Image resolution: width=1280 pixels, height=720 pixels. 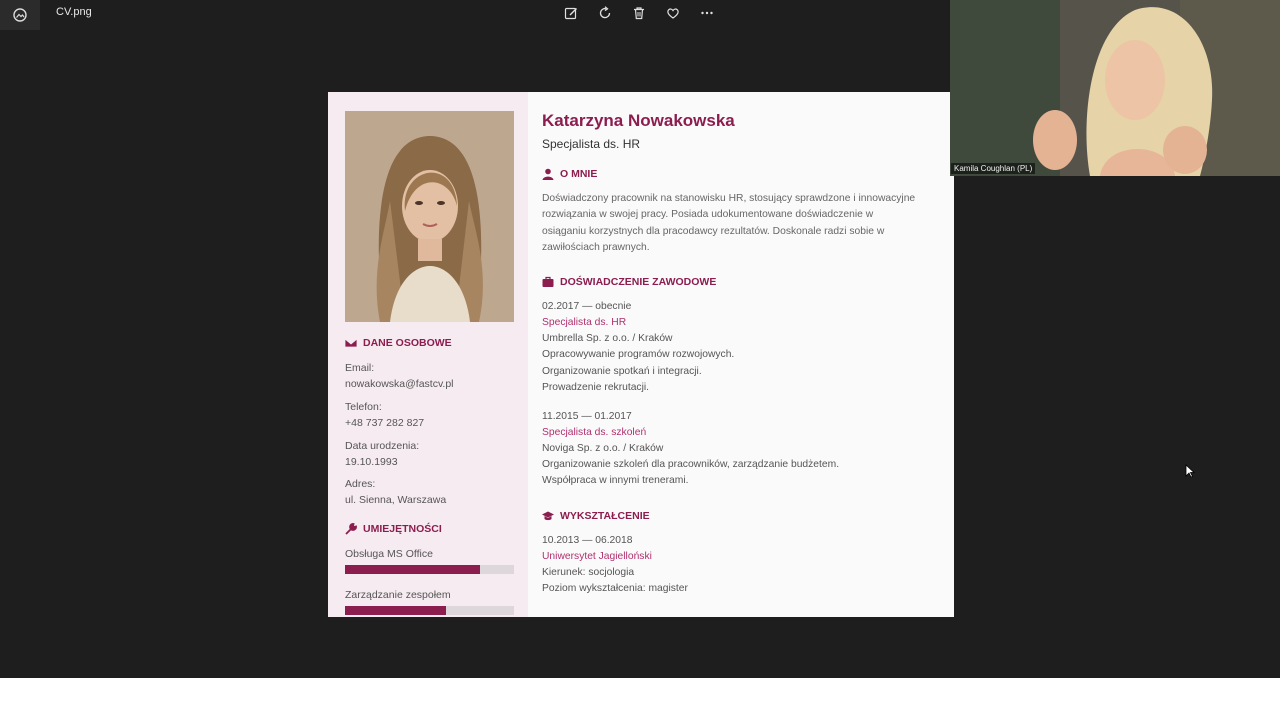 What do you see at coordinates (396, 500) in the screenshot?
I see `address-value: ul. Sienna, Warszawa` at bounding box center [396, 500].